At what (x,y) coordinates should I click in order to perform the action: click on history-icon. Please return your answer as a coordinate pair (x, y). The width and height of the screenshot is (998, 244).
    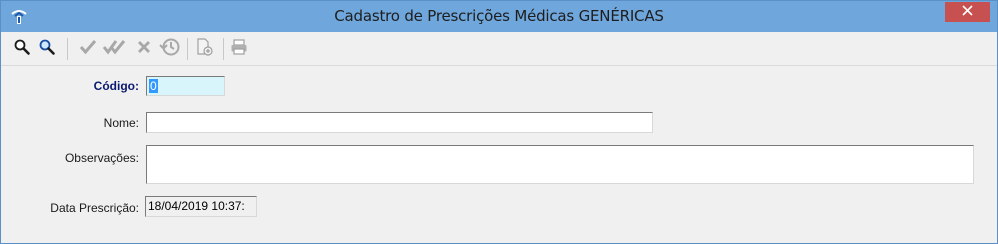
    Looking at the image, I should click on (170, 49).